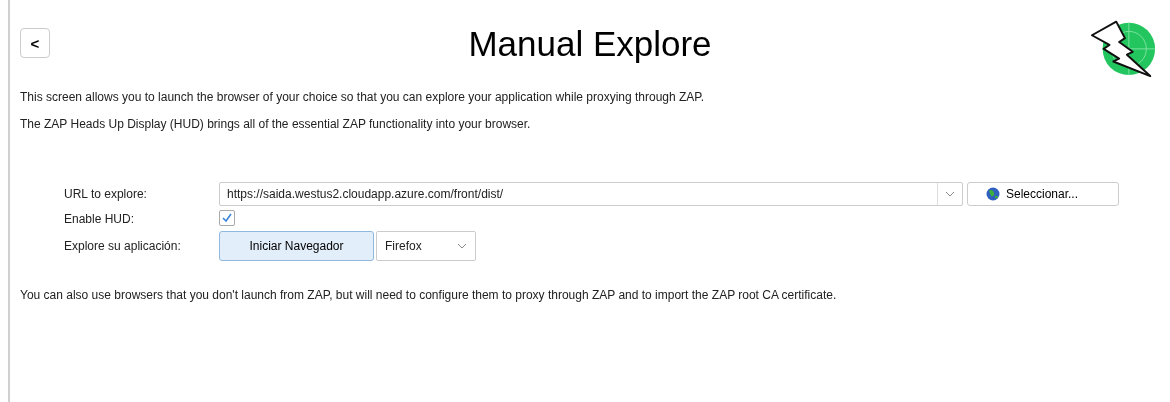 This screenshot has width=1170, height=402. I want to click on page-title: Manual Explore, so click(590, 44).